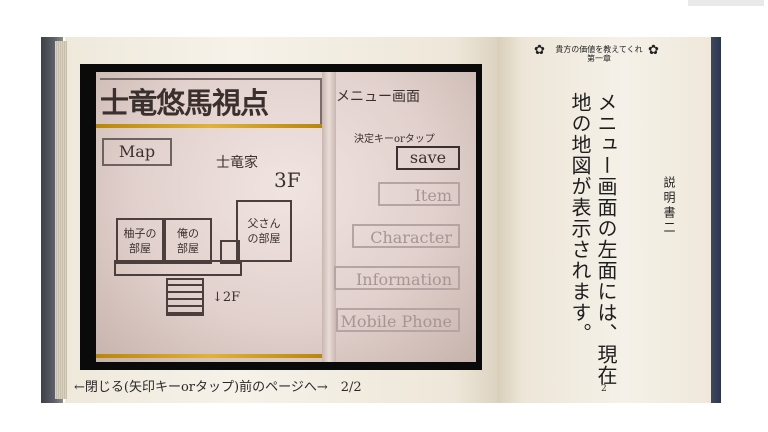  Describe the element at coordinates (237, 163) in the screenshot. I see `floor-house-label: 士竜家` at that location.